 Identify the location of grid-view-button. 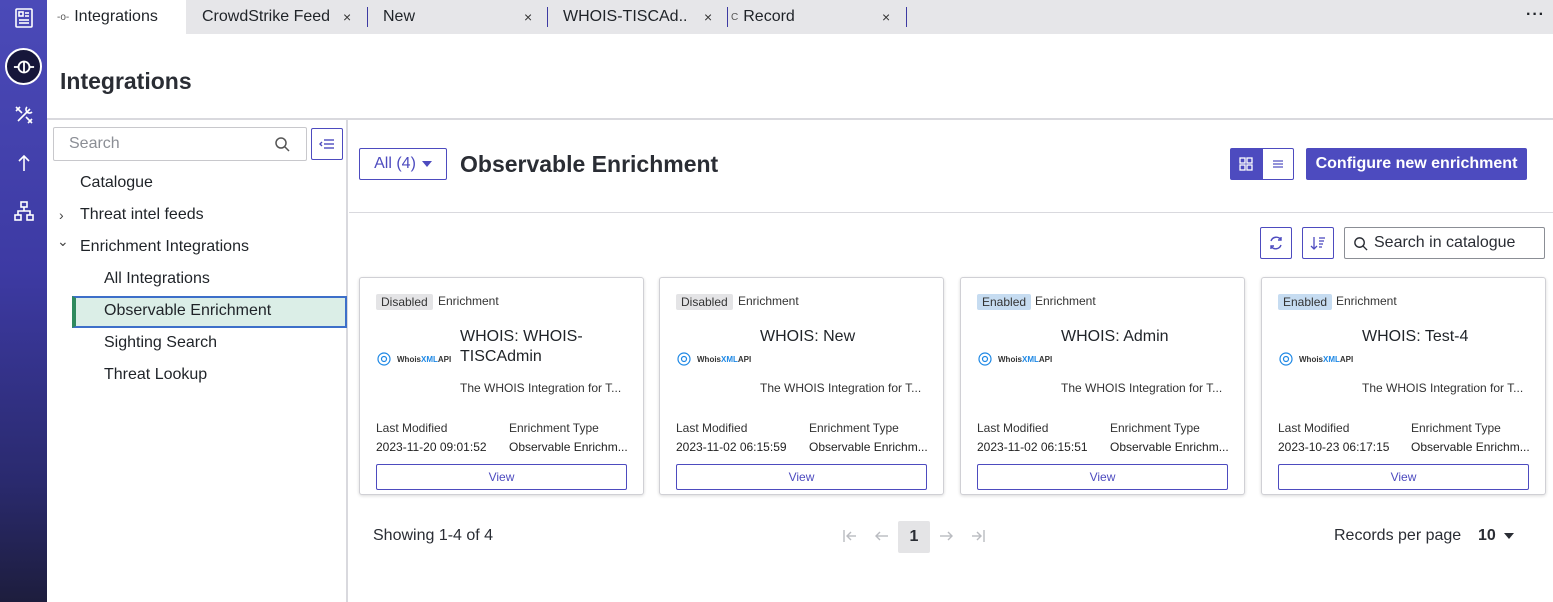
(1246, 164).